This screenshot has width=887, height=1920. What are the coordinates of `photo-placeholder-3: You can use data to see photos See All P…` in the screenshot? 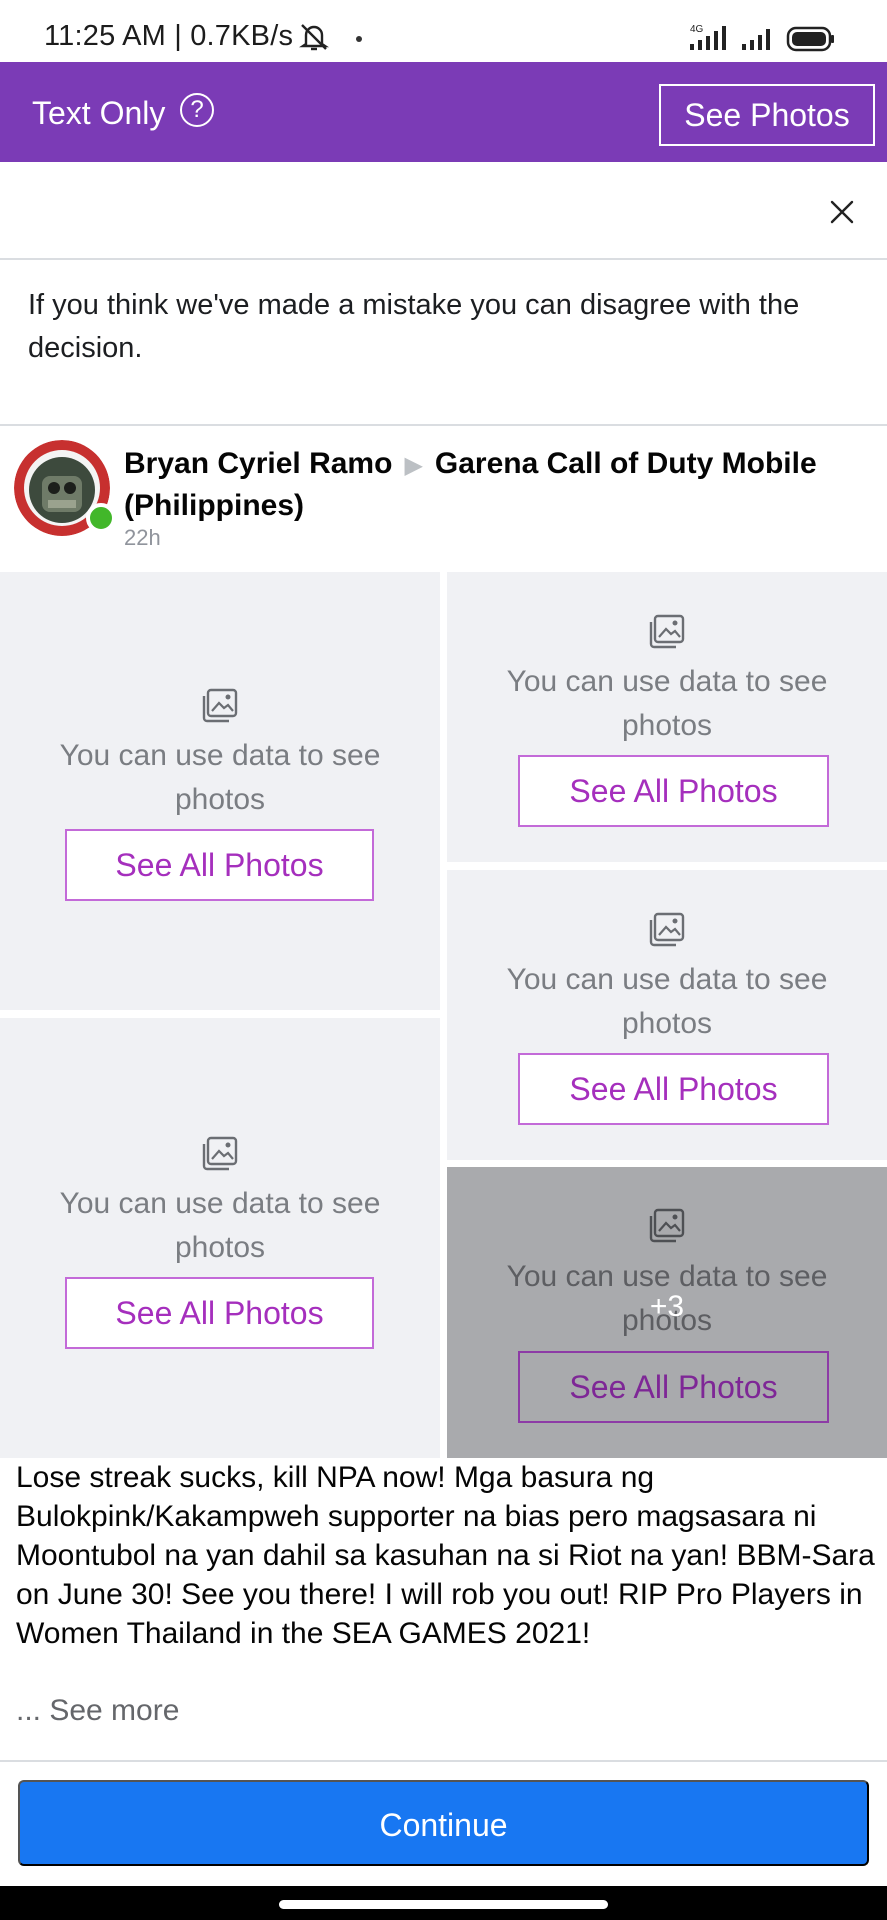 It's located at (667, 1015).